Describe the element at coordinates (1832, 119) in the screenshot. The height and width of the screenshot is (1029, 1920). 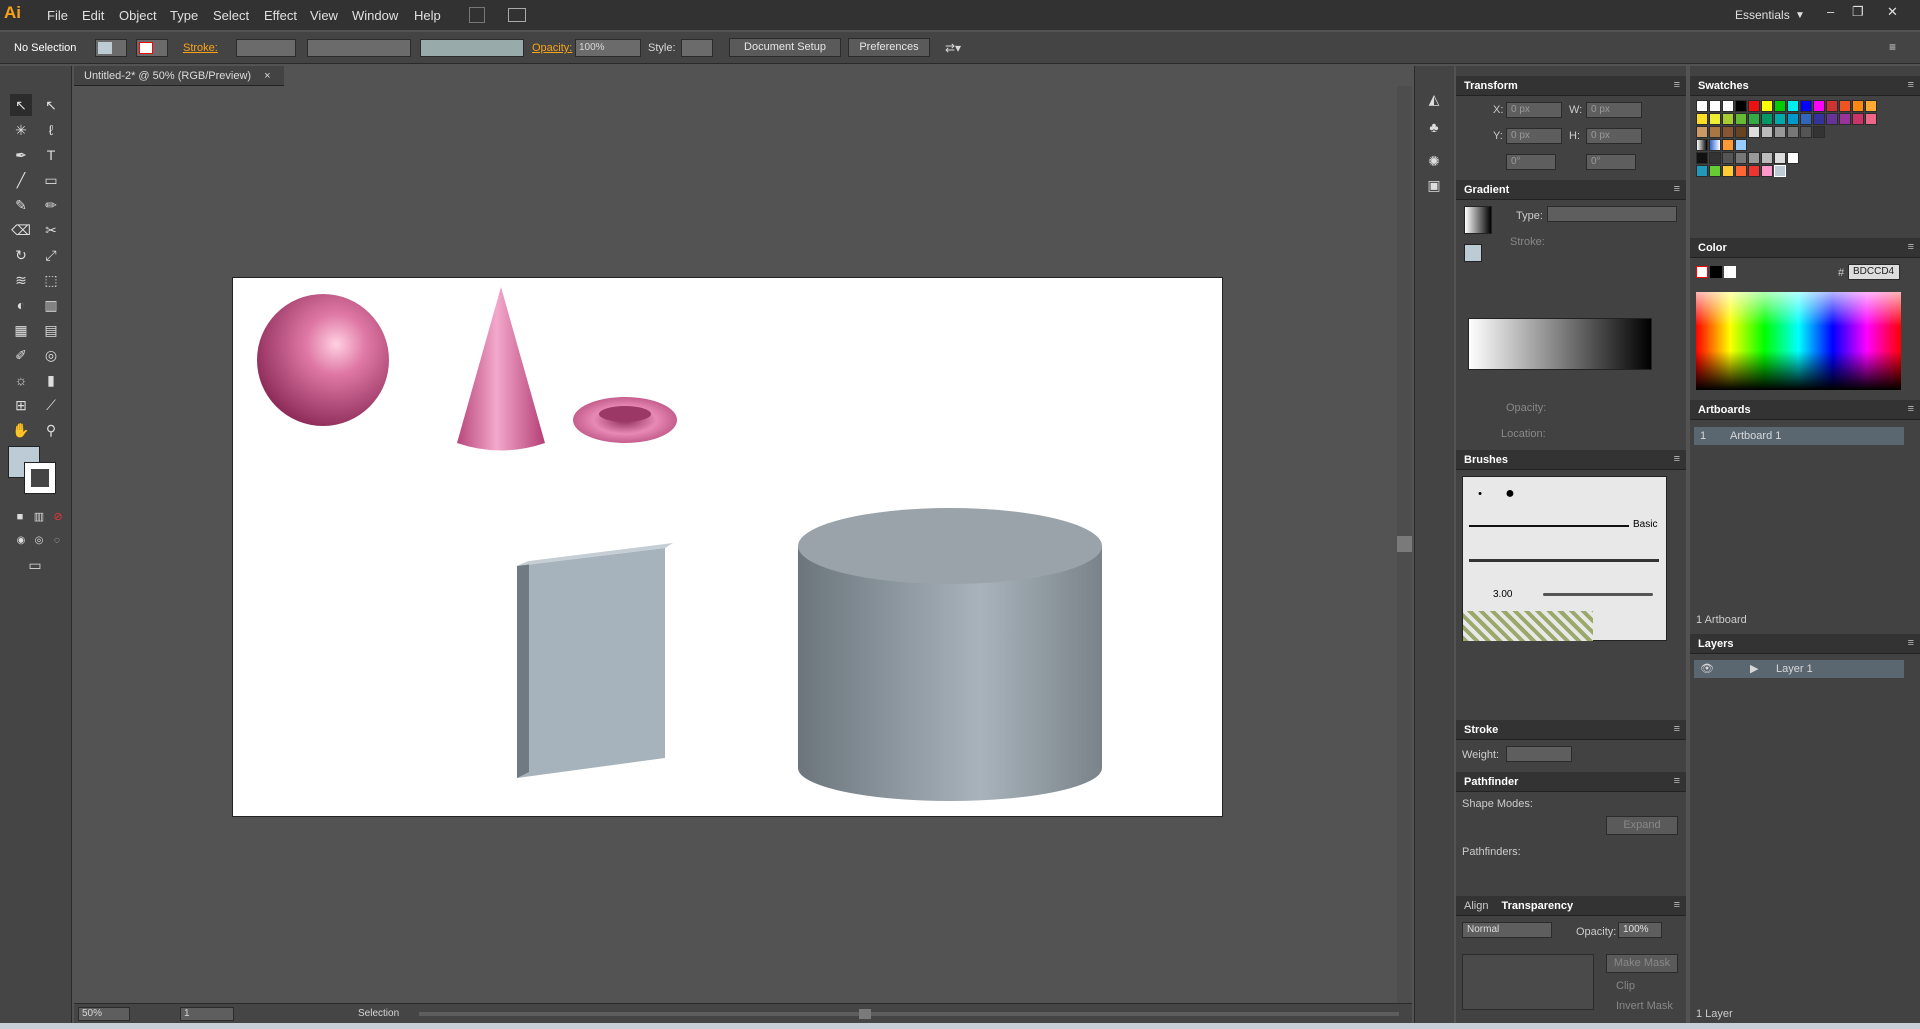
I see `swatch-violet` at that location.